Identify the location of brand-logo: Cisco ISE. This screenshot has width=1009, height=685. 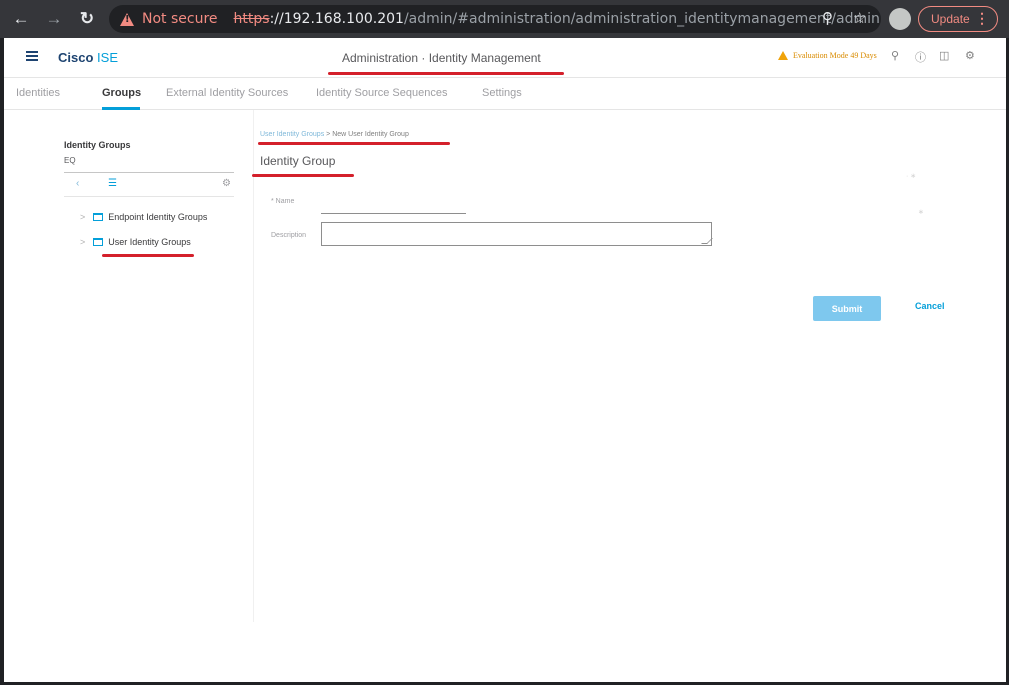
(88, 57).